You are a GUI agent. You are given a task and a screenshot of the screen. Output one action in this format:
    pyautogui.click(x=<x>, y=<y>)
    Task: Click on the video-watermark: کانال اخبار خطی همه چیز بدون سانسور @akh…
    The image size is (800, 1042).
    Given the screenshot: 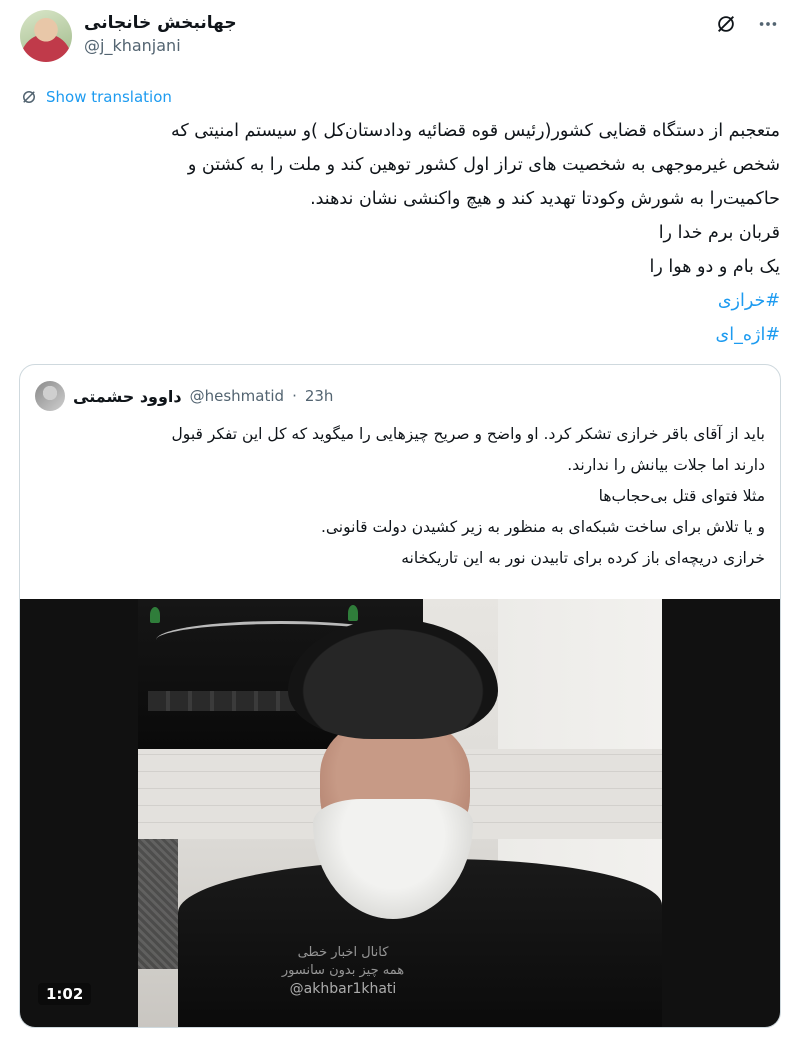 What is the action you would take?
    pyautogui.click(x=343, y=971)
    